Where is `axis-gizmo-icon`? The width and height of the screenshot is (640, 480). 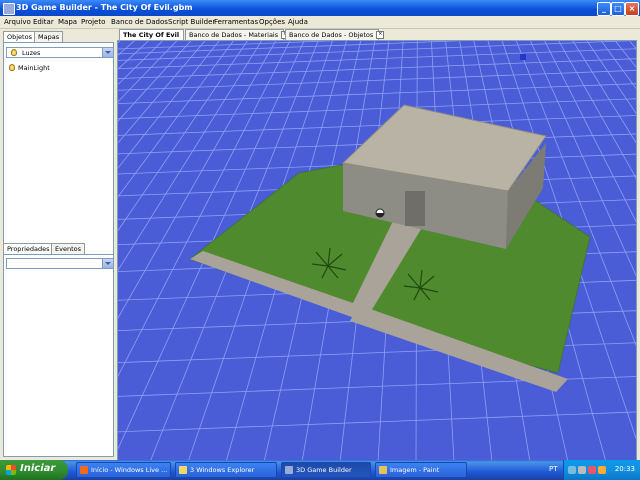 axis-gizmo-icon is located at coordinates (523, 57).